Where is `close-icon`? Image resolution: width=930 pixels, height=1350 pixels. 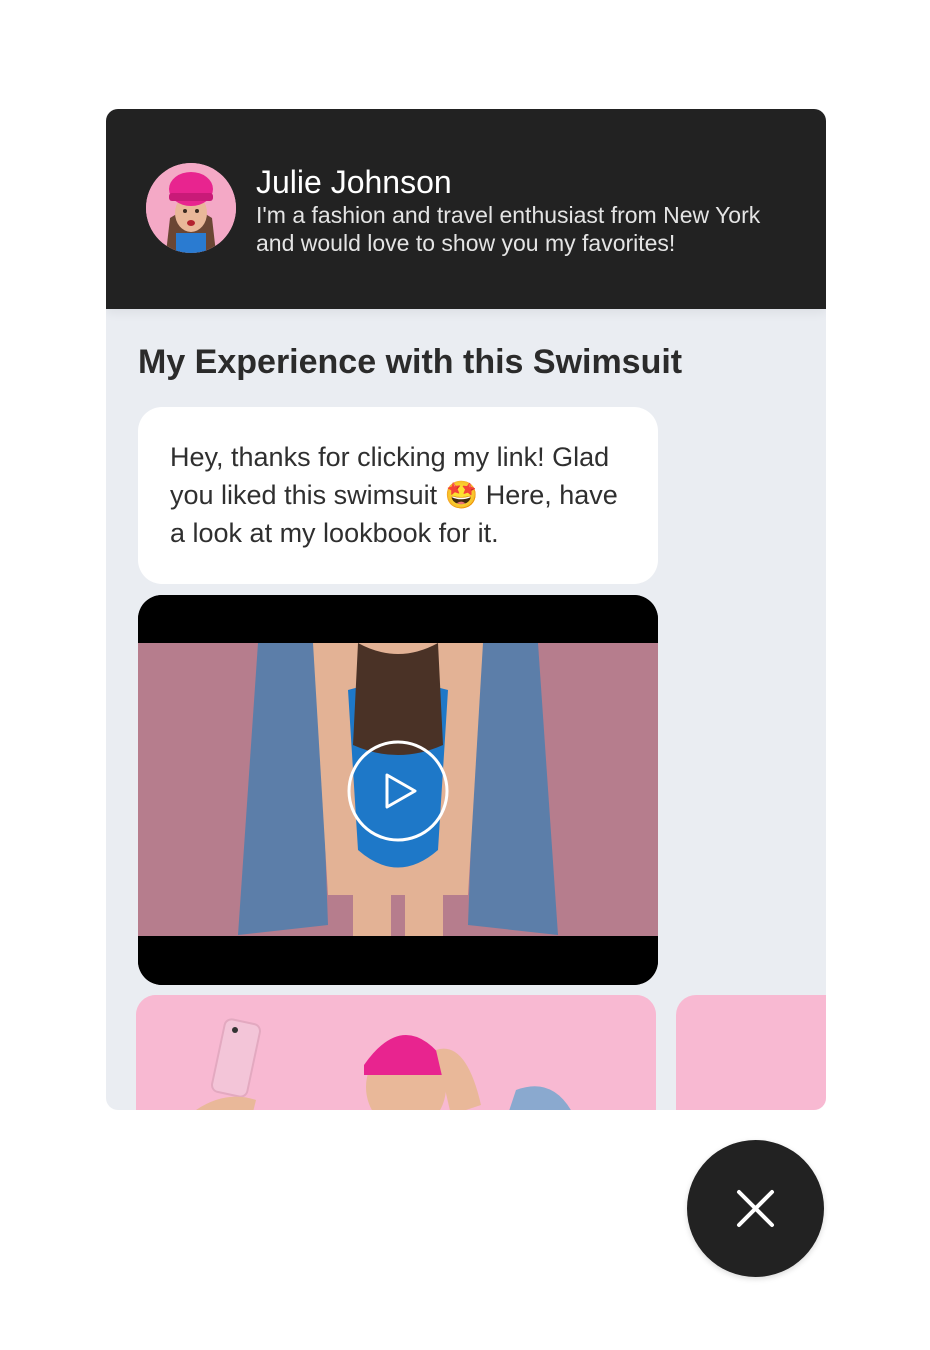 close-icon is located at coordinates (755, 1208).